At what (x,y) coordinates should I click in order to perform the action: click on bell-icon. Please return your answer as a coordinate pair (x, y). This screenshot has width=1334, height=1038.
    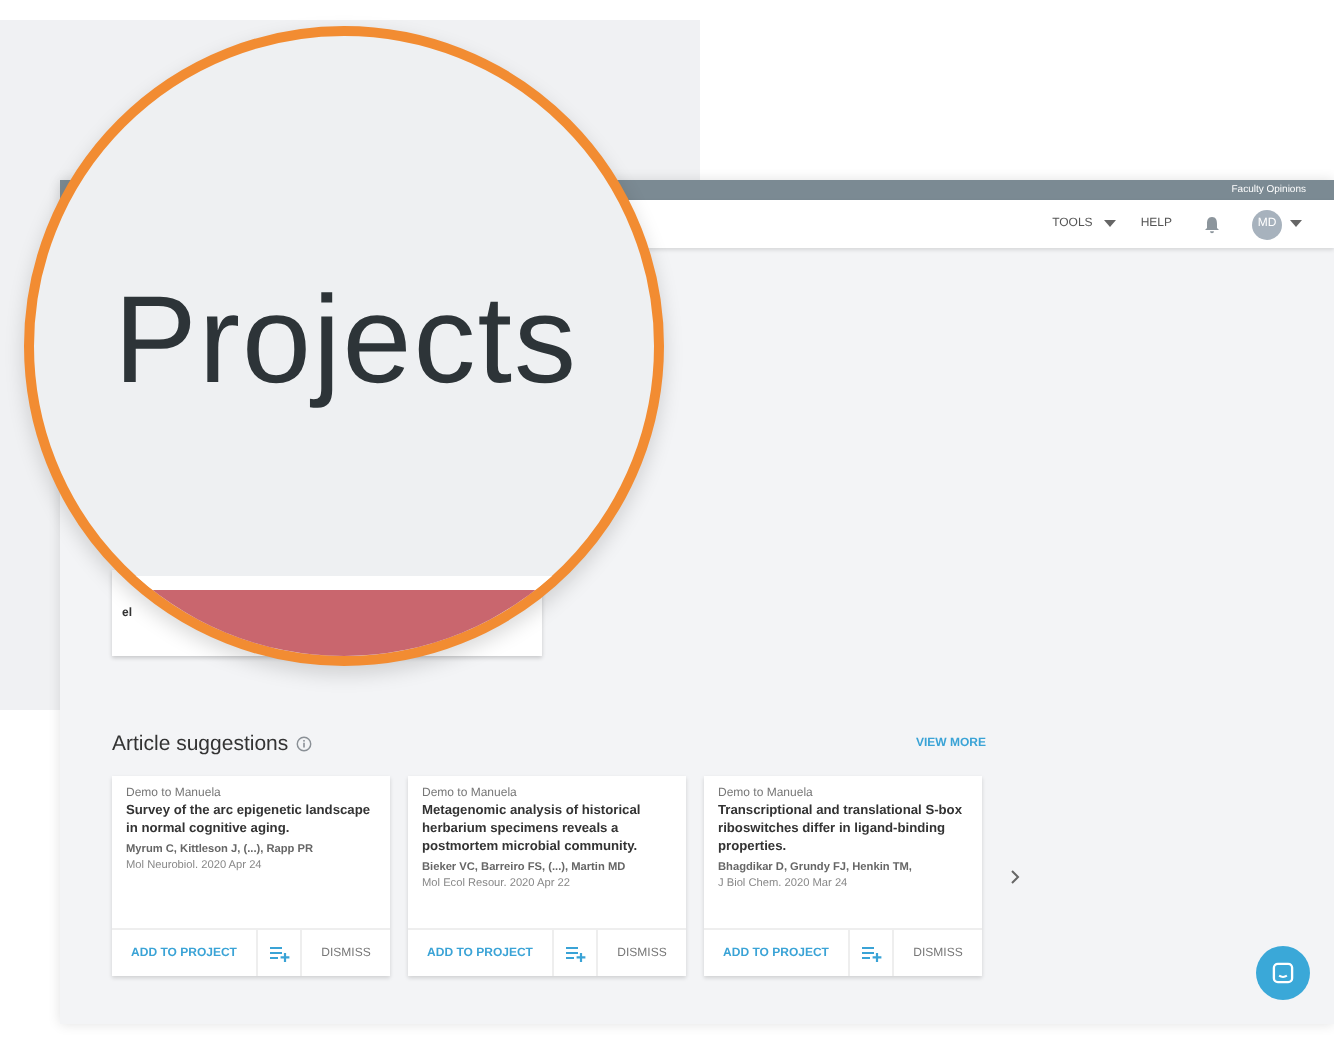
    Looking at the image, I should click on (1212, 224).